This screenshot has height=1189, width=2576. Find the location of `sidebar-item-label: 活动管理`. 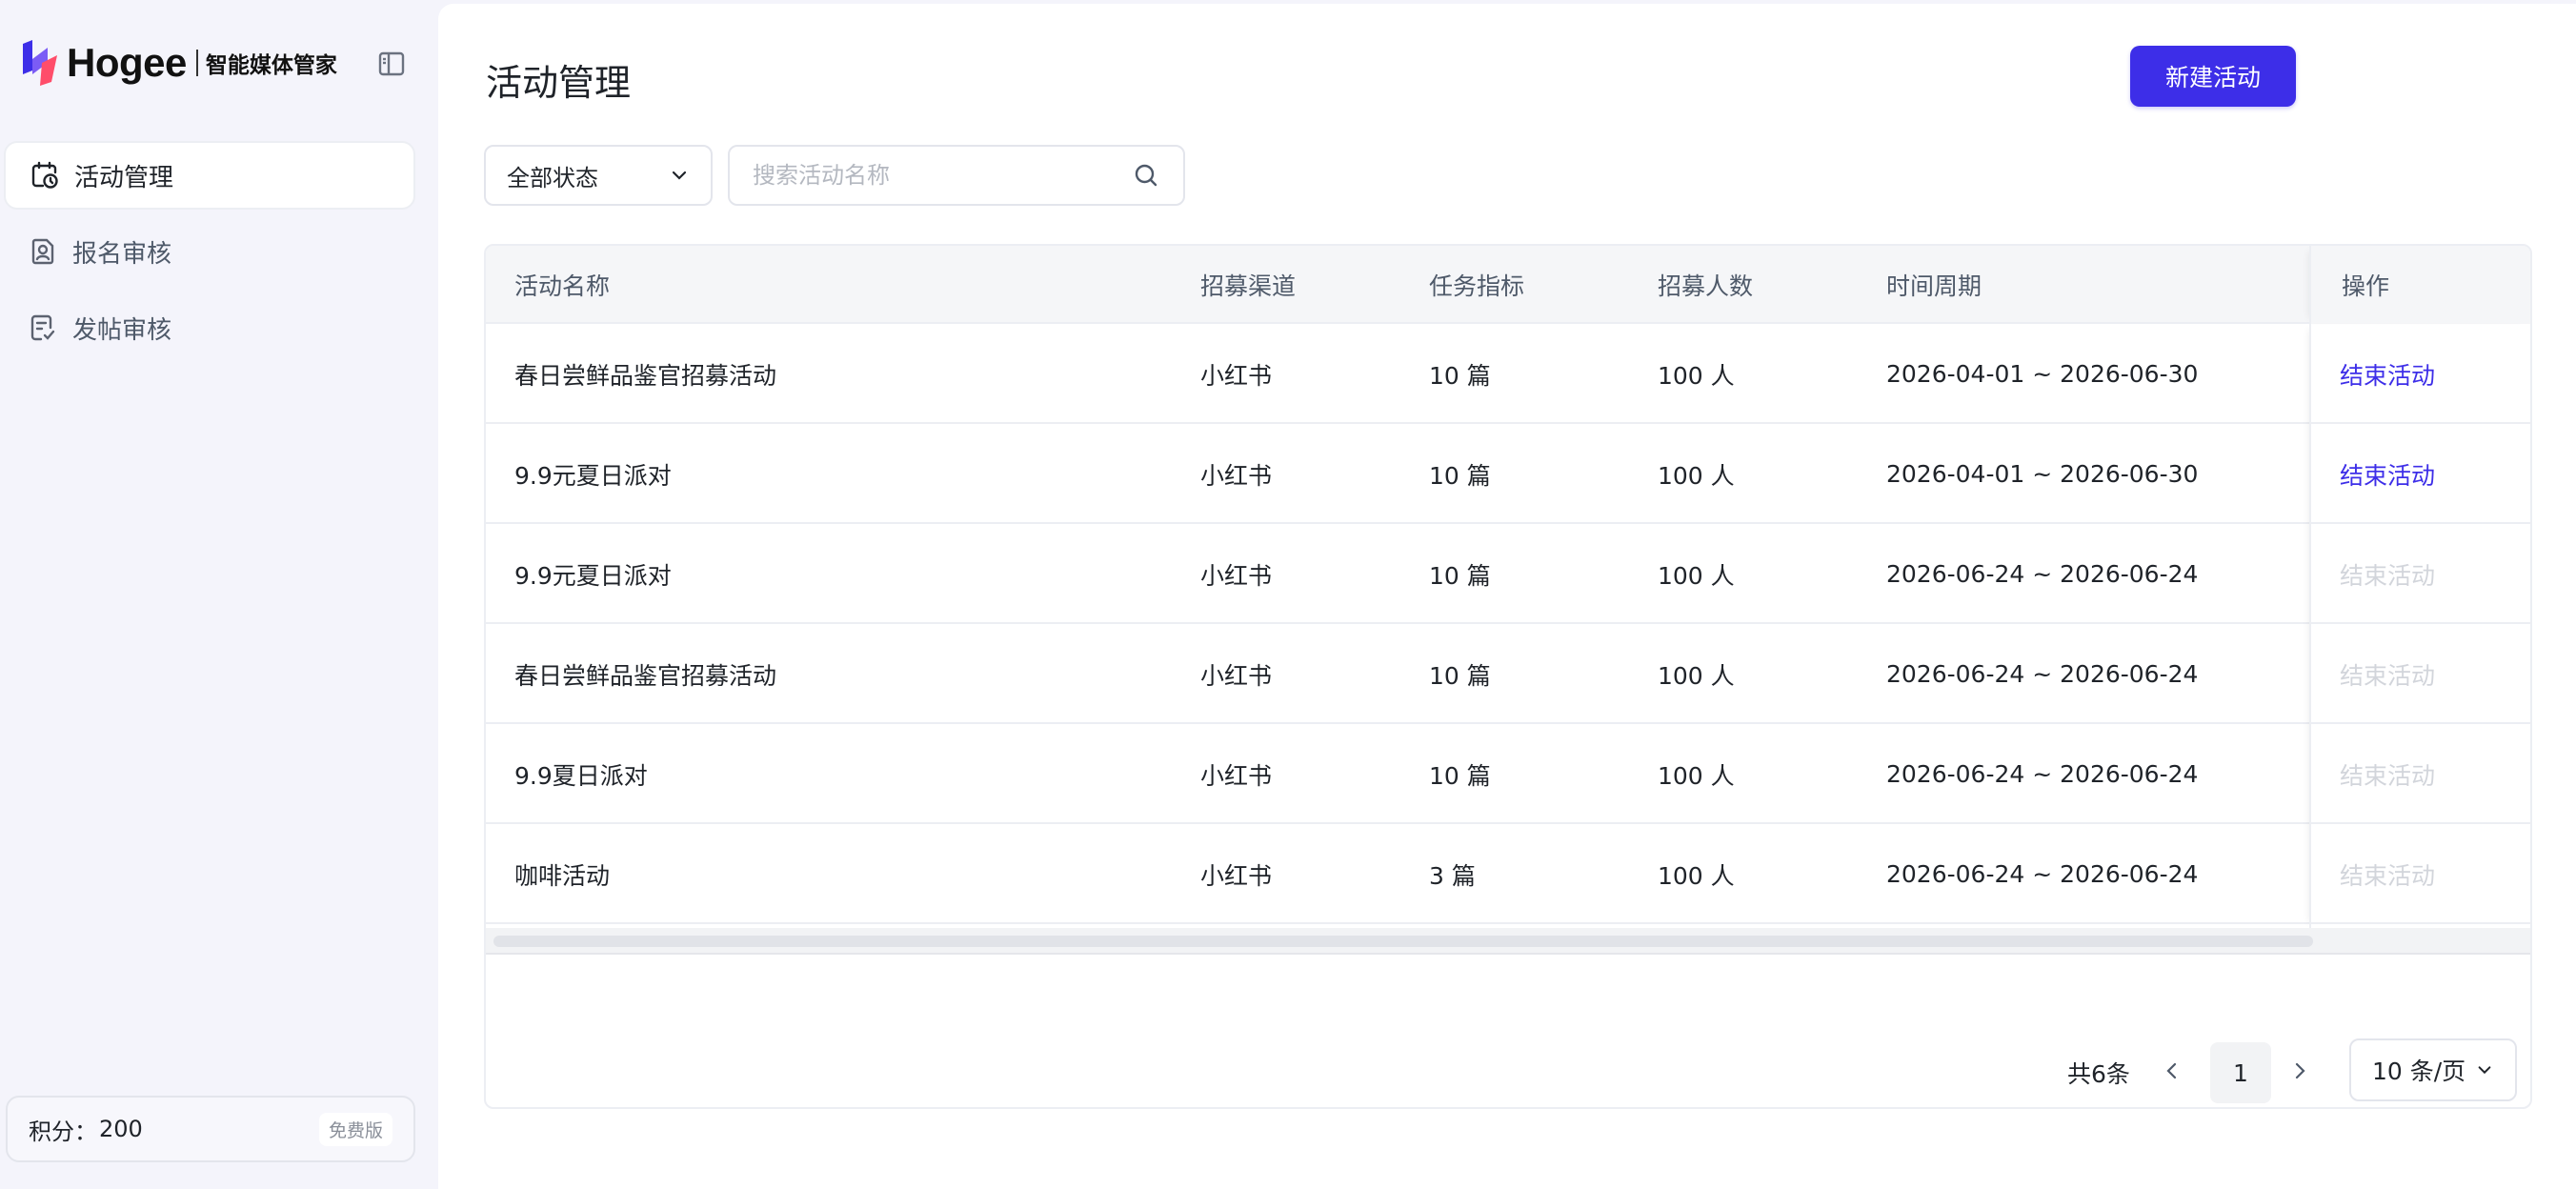

sidebar-item-label: 活动管理 is located at coordinates (124, 177).